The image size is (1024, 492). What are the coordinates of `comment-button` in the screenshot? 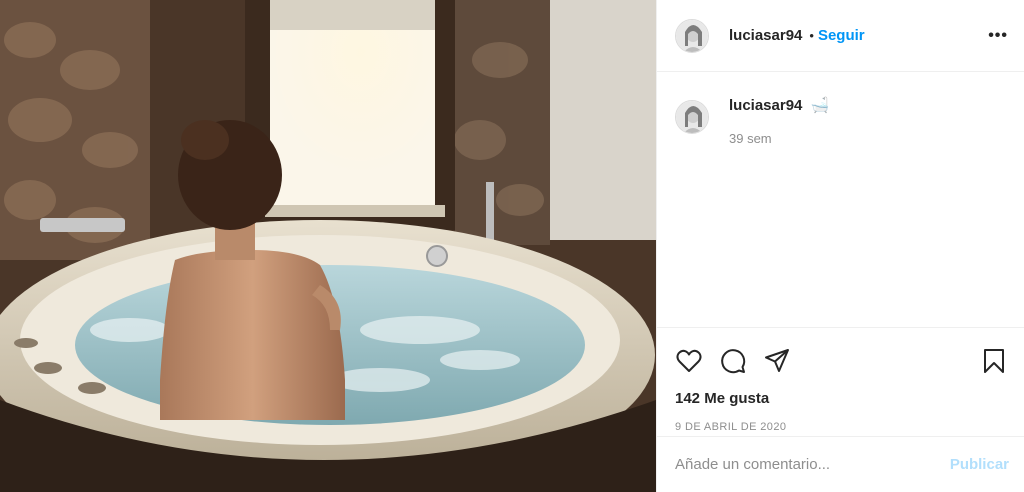 It's located at (733, 361).